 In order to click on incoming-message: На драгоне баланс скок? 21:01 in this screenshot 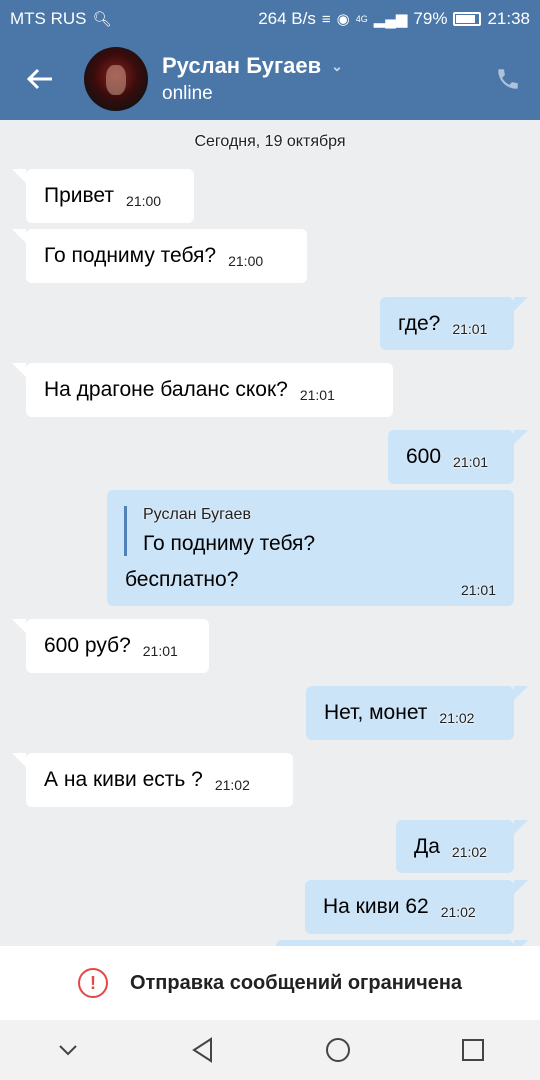, I will do `click(202, 390)`.